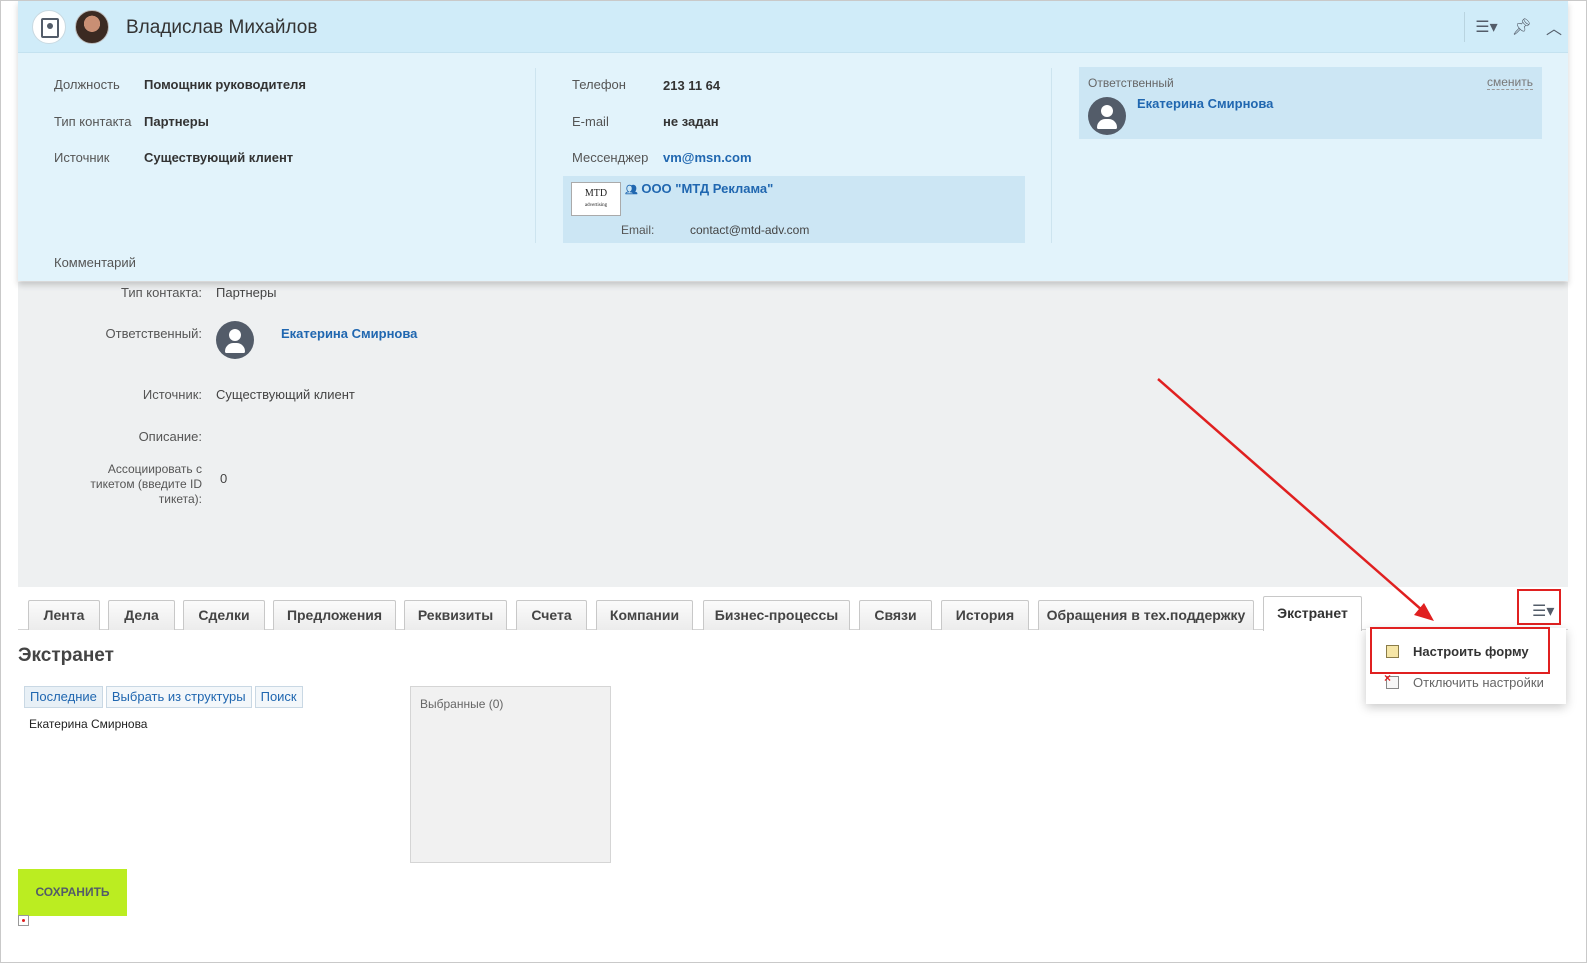 The image size is (1587, 963). What do you see at coordinates (1392, 651) in the screenshot?
I see `form-settings-icon` at bounding box center [1392, 651].